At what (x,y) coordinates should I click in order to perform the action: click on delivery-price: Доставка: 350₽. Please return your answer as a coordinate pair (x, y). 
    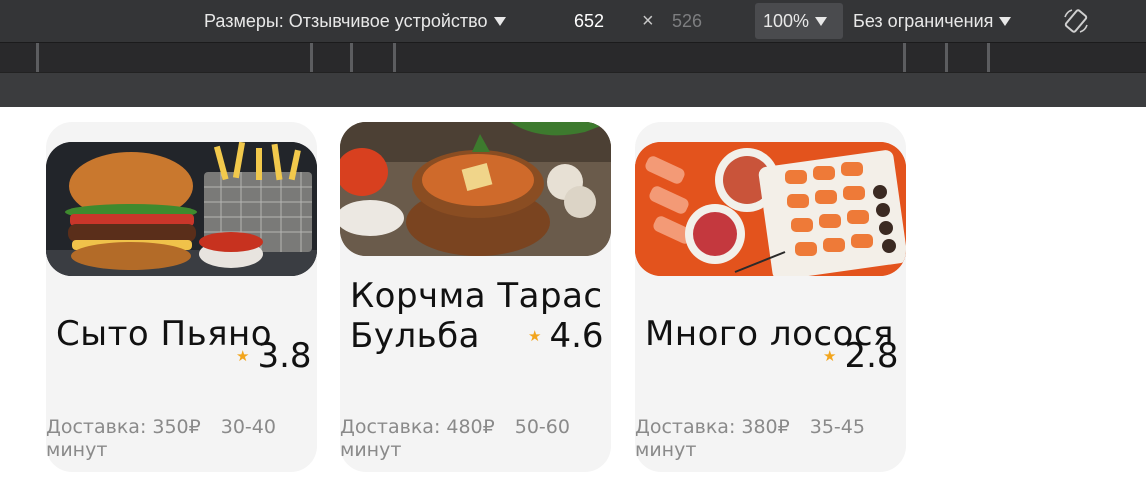
    Looking at the image, I should click on (123, 427).